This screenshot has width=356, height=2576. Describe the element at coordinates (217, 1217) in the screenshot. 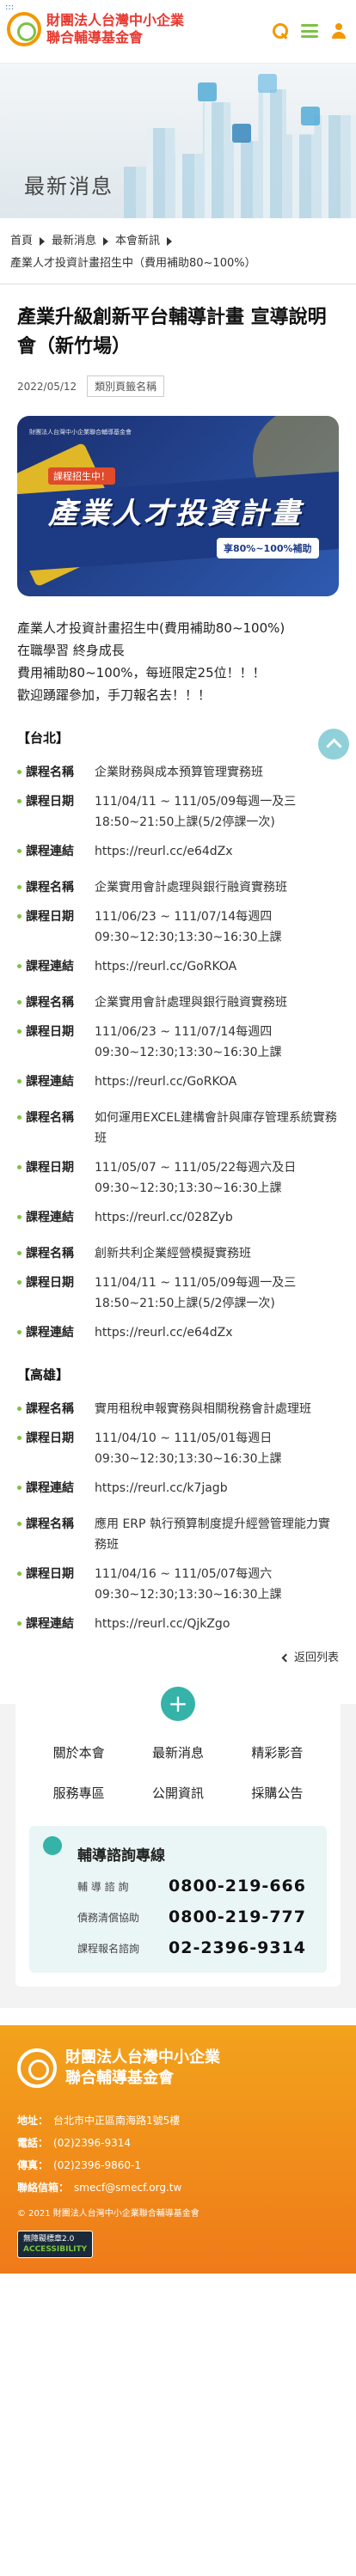

I see `course-link-value: https://reurl.cc/028Zyb` at that location.